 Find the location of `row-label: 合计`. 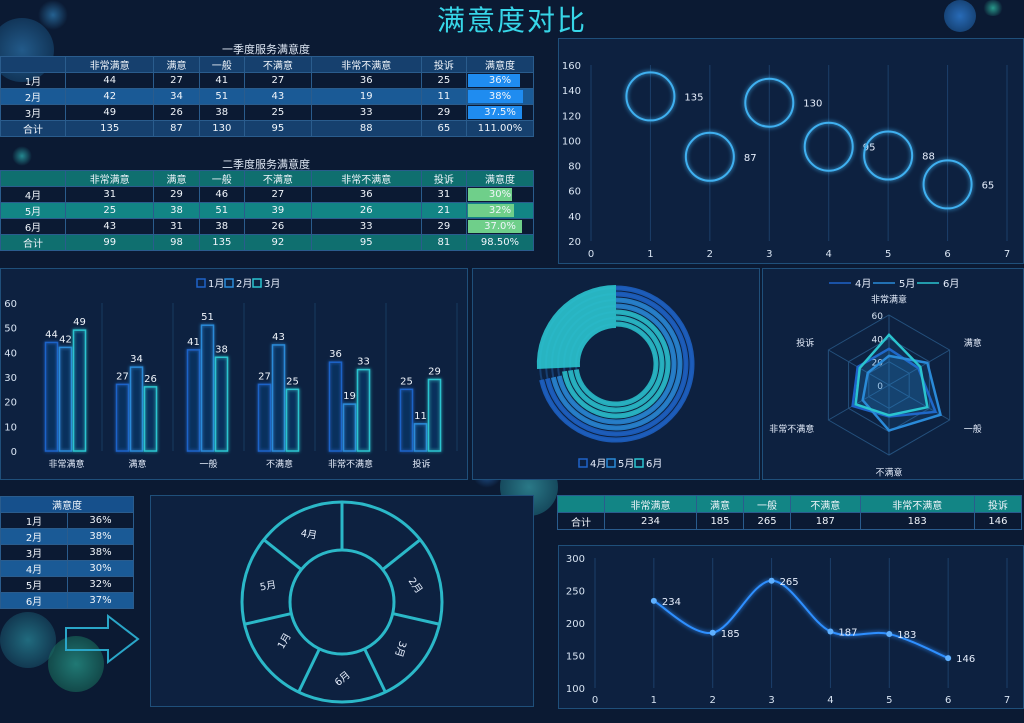

row-label: 合计 is located at coordinates (33, 242).